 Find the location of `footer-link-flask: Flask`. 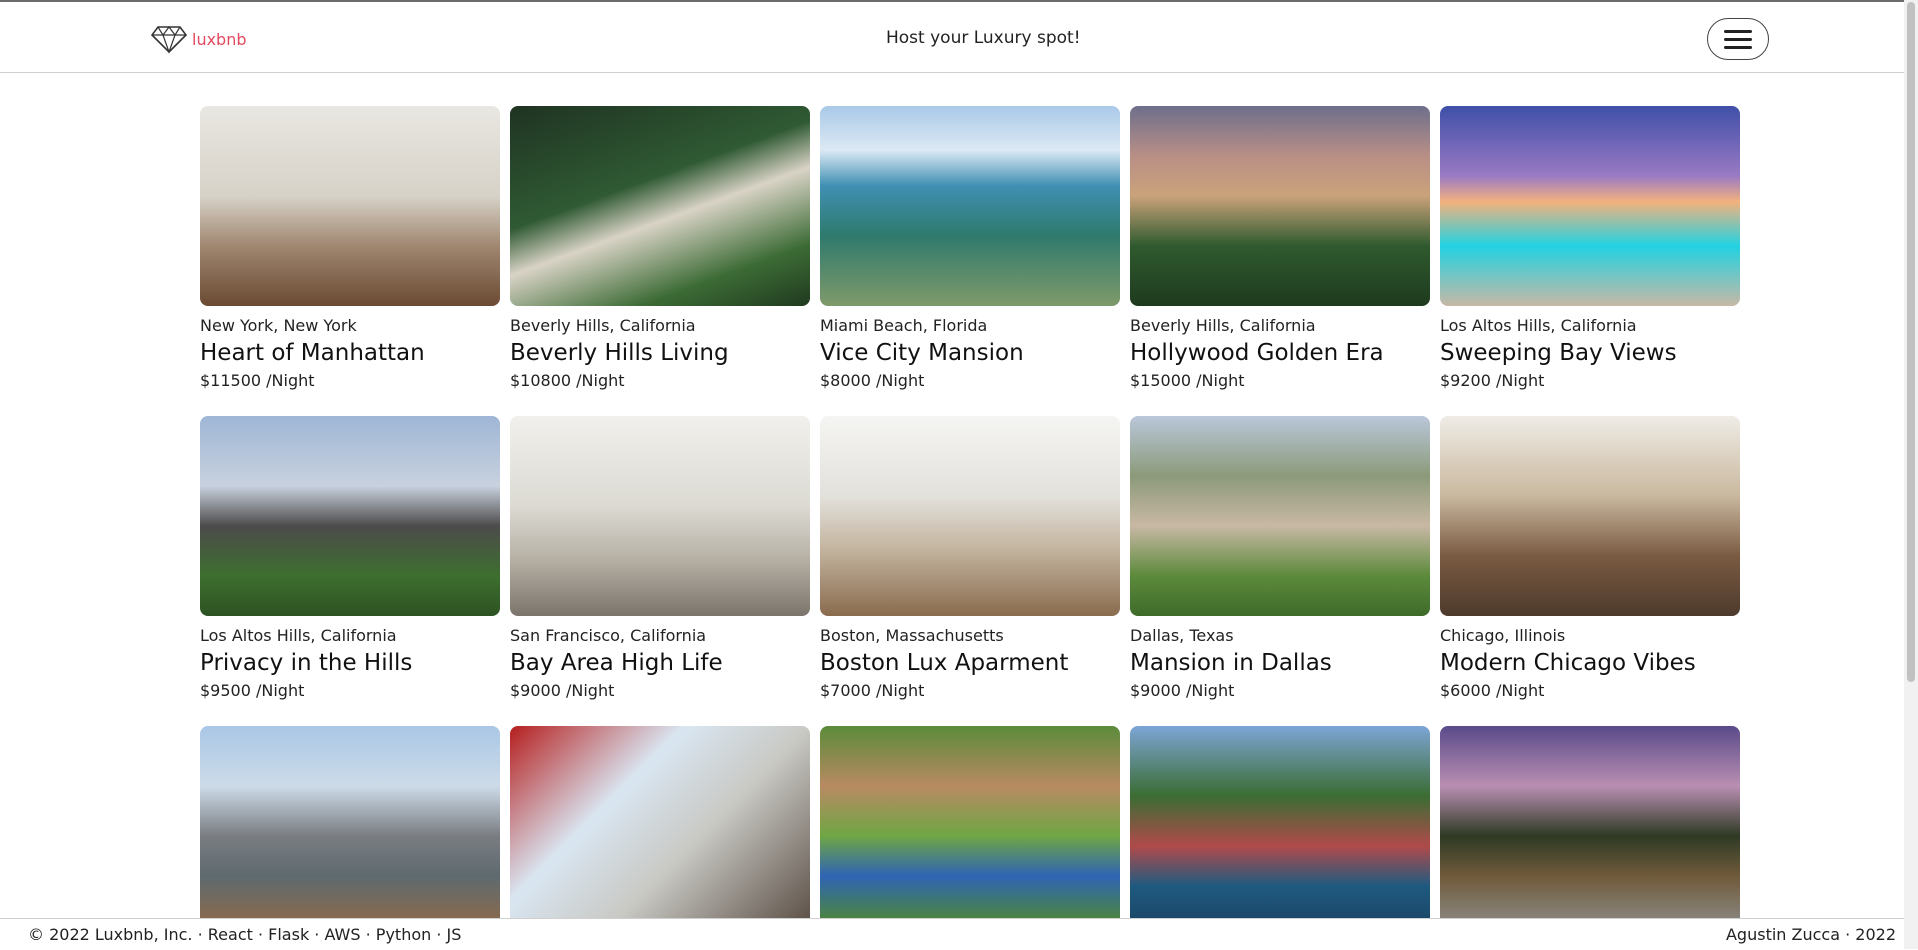

footer-link-flask: Flask is located at coordinates (288, 934).